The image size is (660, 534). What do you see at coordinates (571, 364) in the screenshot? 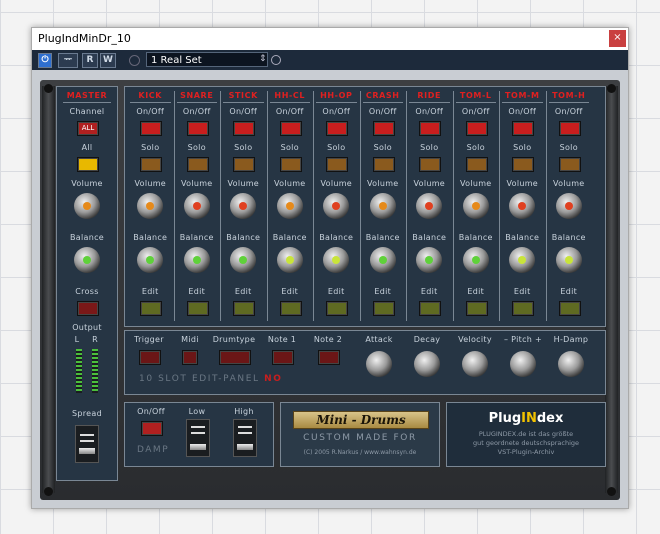
I see `hdamp-knob` at bounding box center [571, 364].